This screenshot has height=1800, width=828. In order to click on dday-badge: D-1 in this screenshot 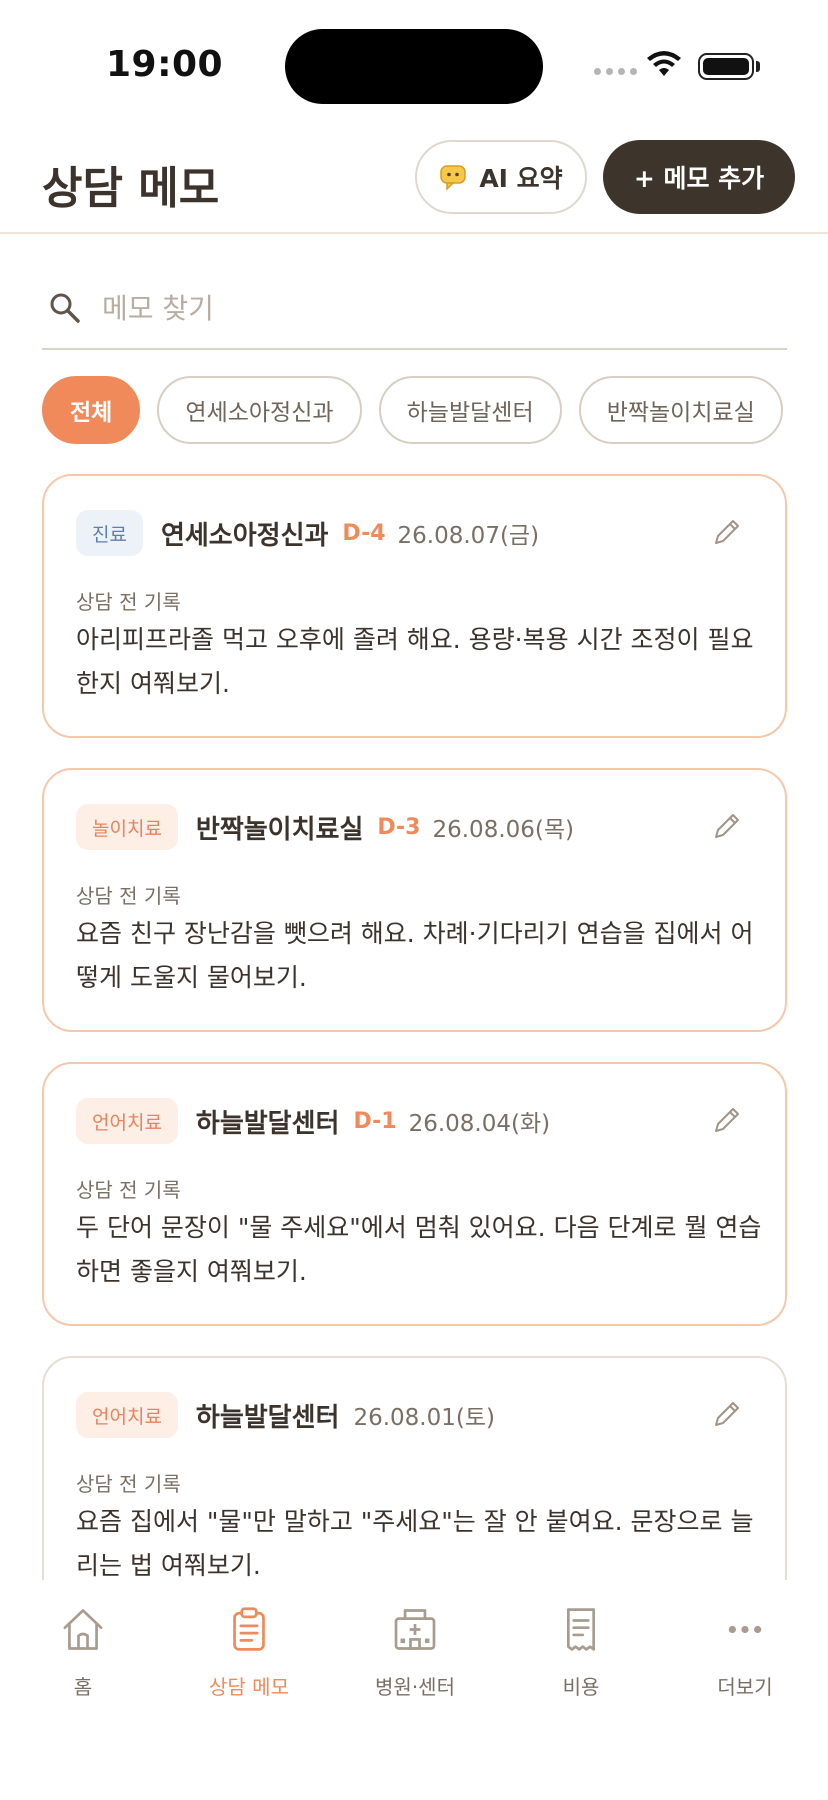, I will do `click(375, 1121)`.